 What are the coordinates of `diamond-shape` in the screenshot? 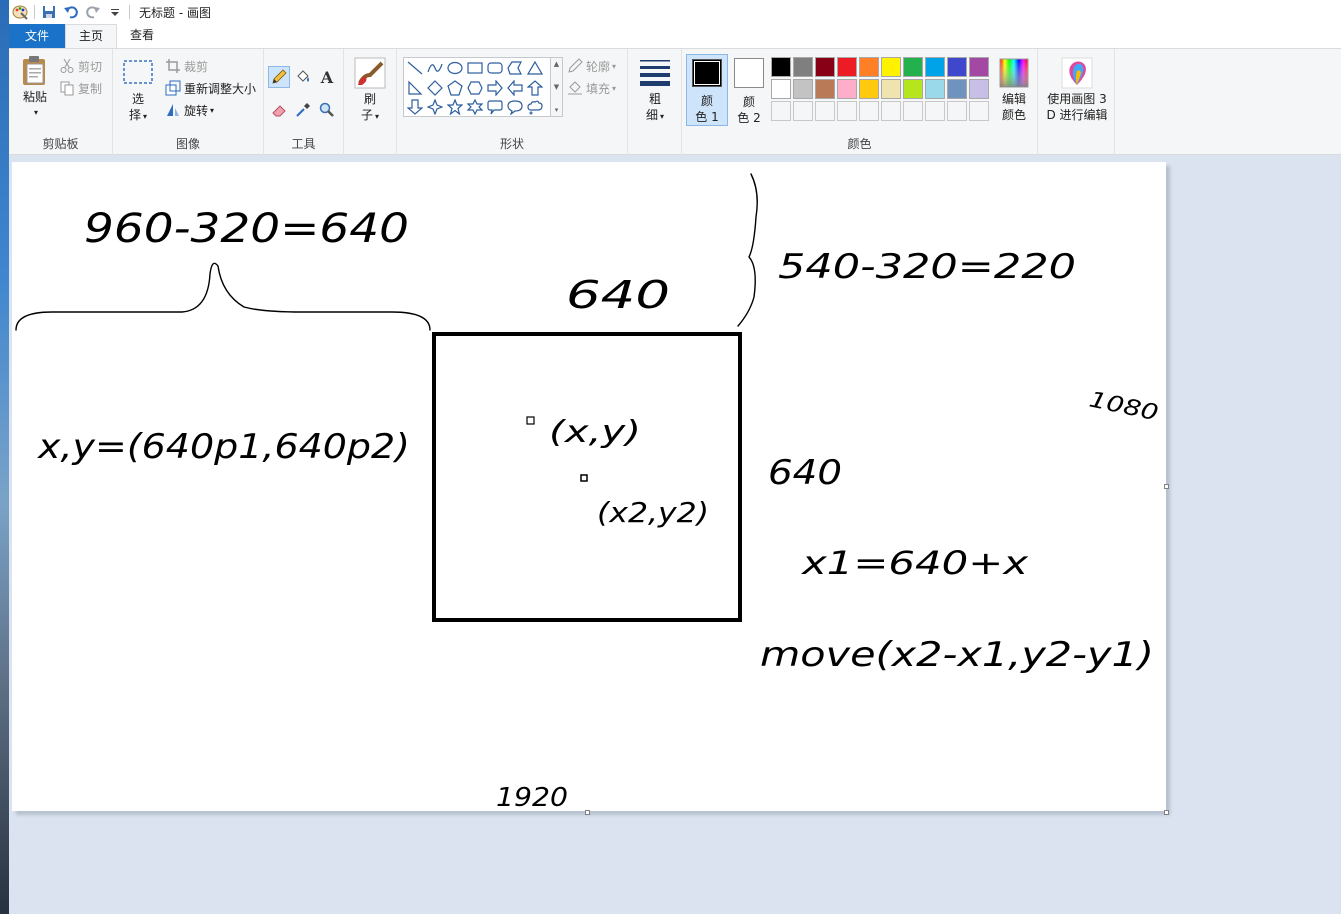 It's located at (435, 88).